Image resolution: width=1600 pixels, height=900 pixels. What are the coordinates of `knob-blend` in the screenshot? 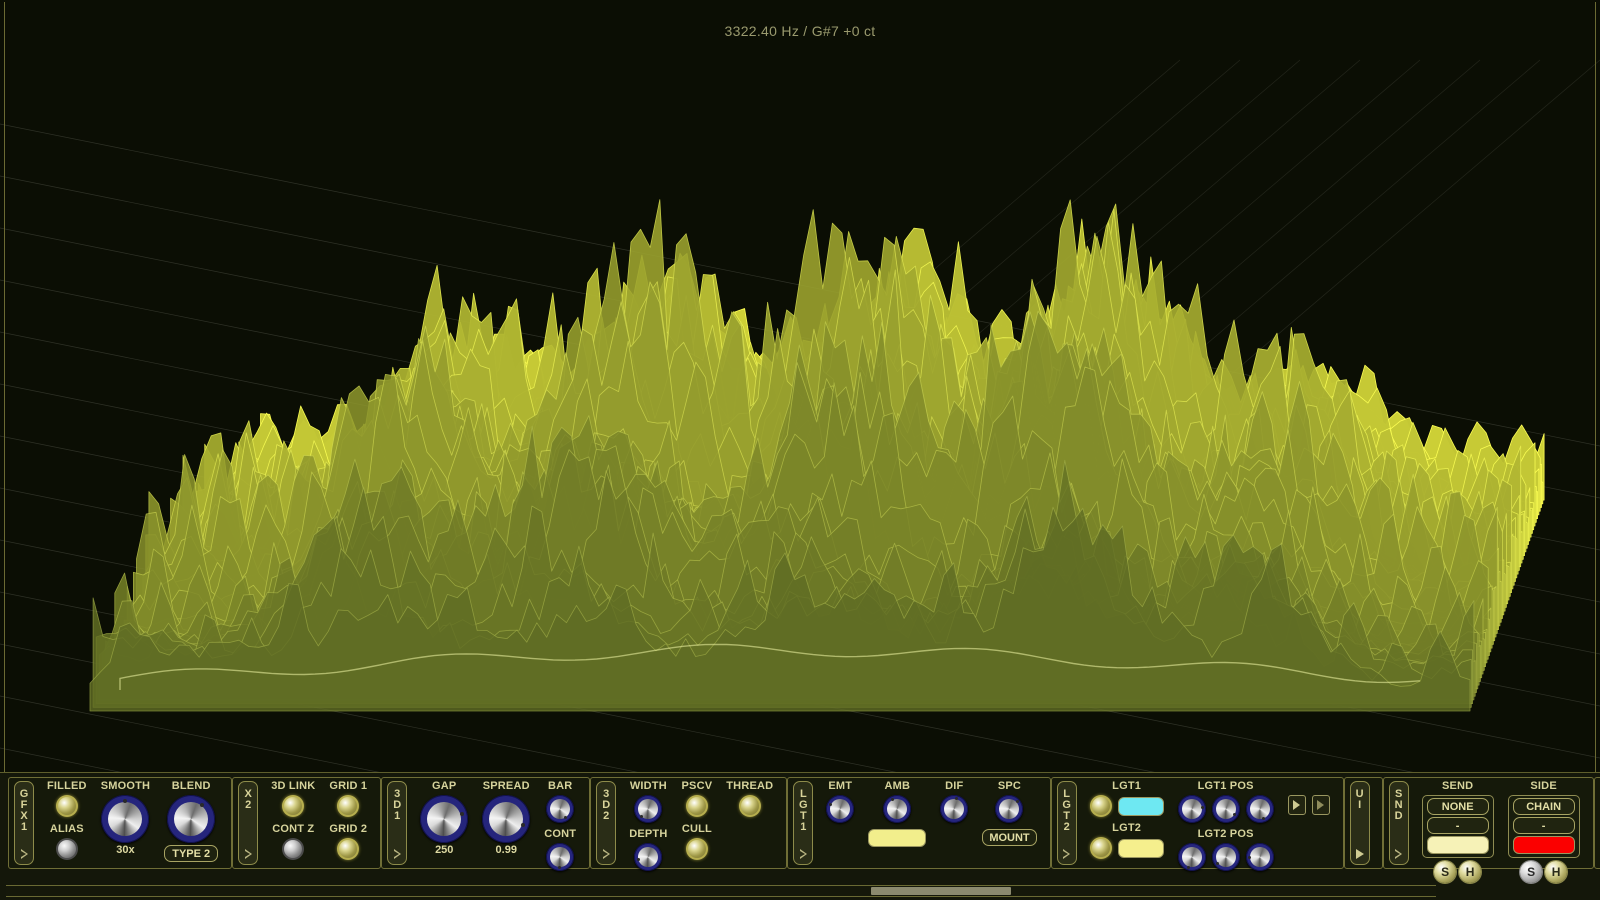 It's located at (191, 819).